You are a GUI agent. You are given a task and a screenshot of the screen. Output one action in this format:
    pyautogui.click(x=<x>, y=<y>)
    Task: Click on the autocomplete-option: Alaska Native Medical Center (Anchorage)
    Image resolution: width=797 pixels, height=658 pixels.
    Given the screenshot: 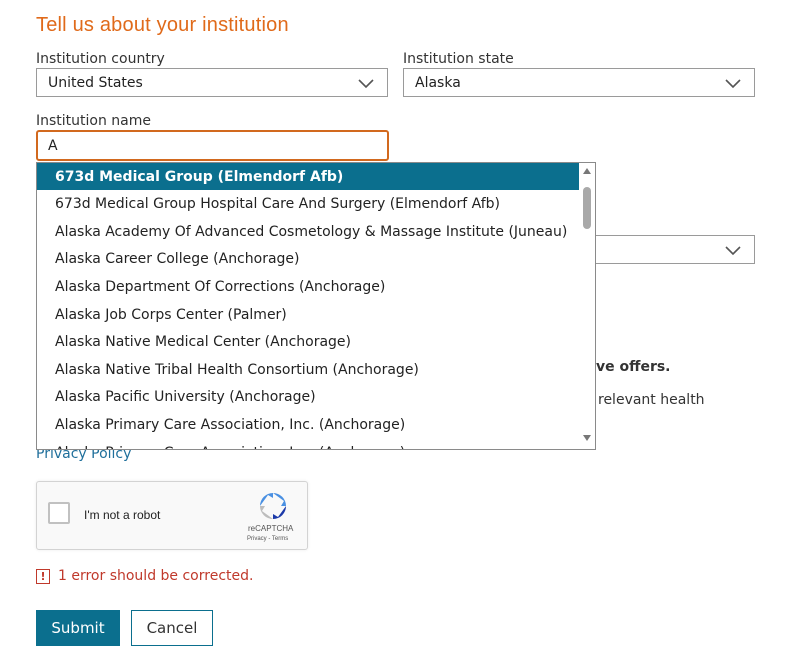 What is the action you would take?
    pyautogui.click(x=309, y=342)
    